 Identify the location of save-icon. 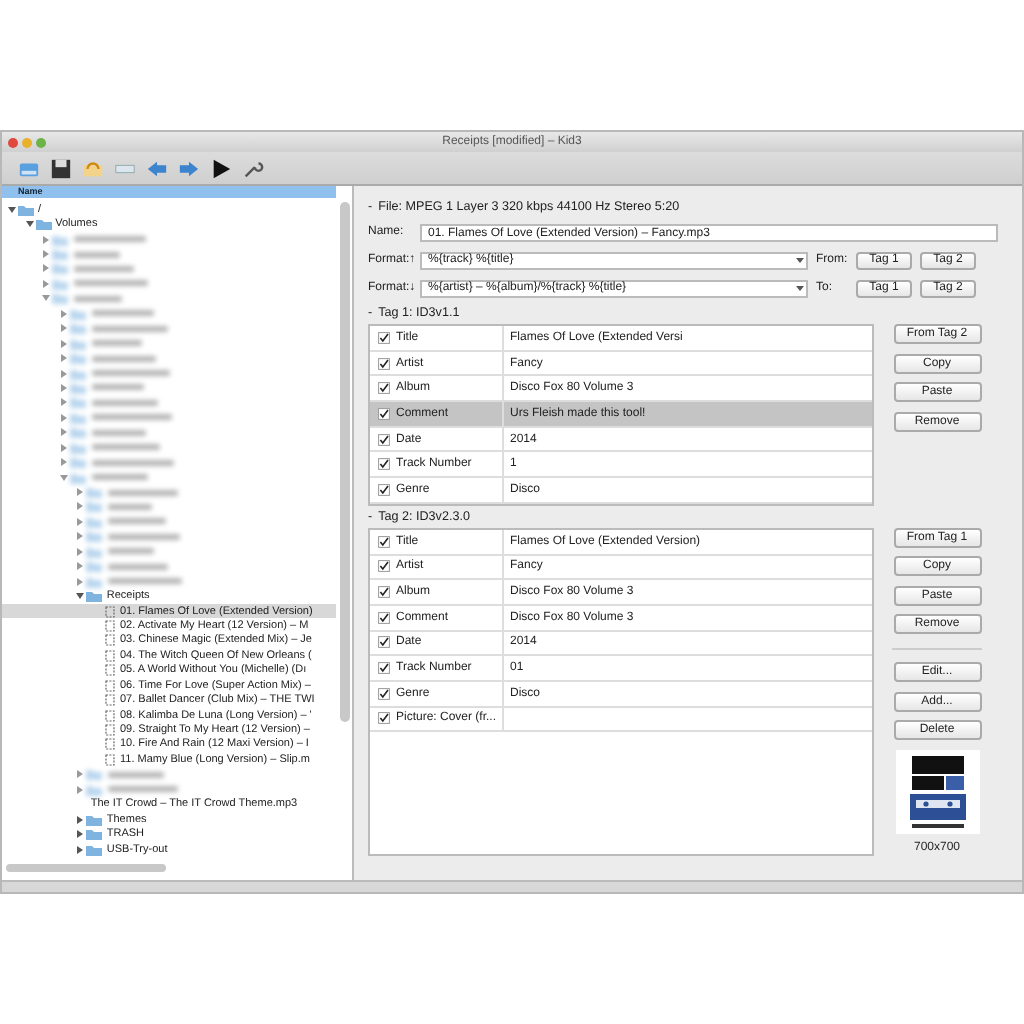
(61, 168).